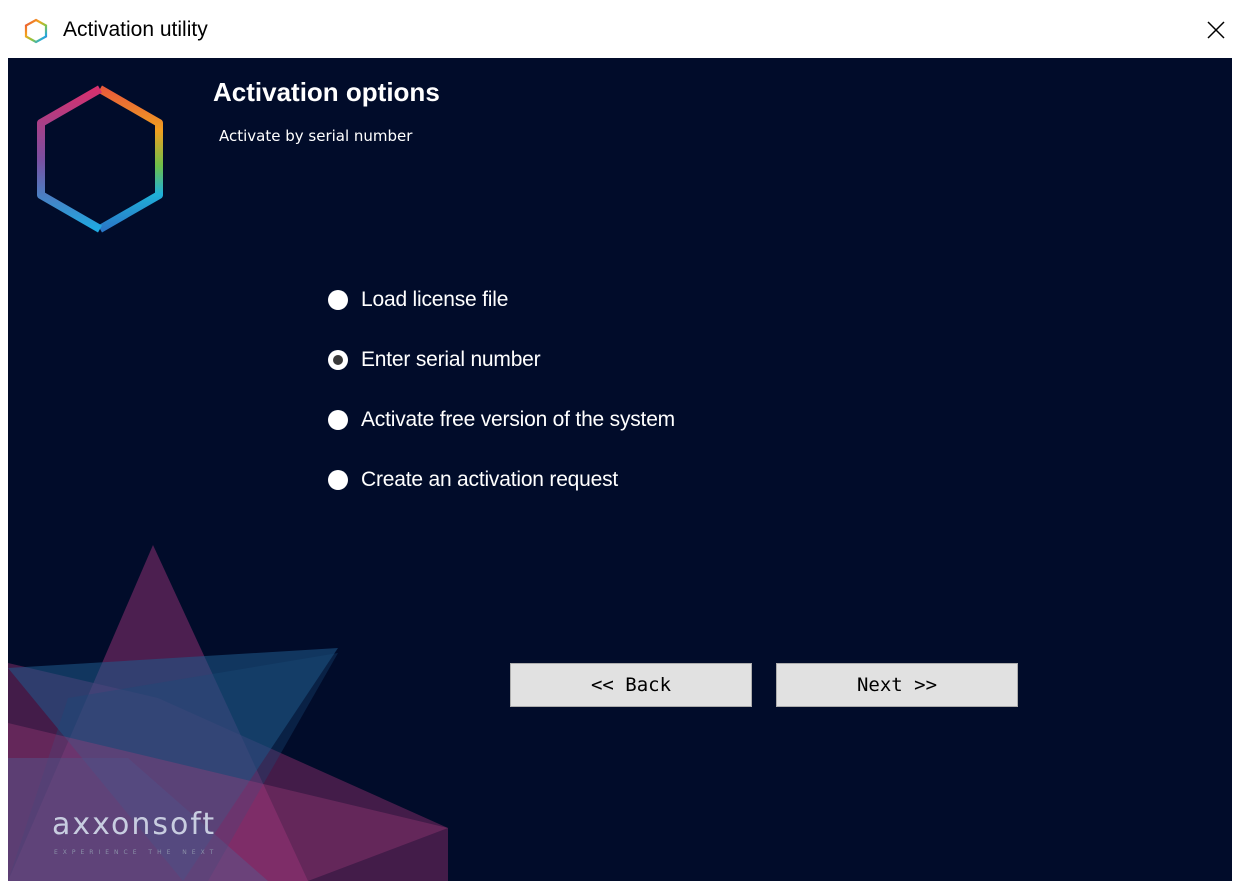  What do you see at coordinates (435, 299) in the screenshot?
I see `option-label: Load license file` at bounding box center [435, 299].